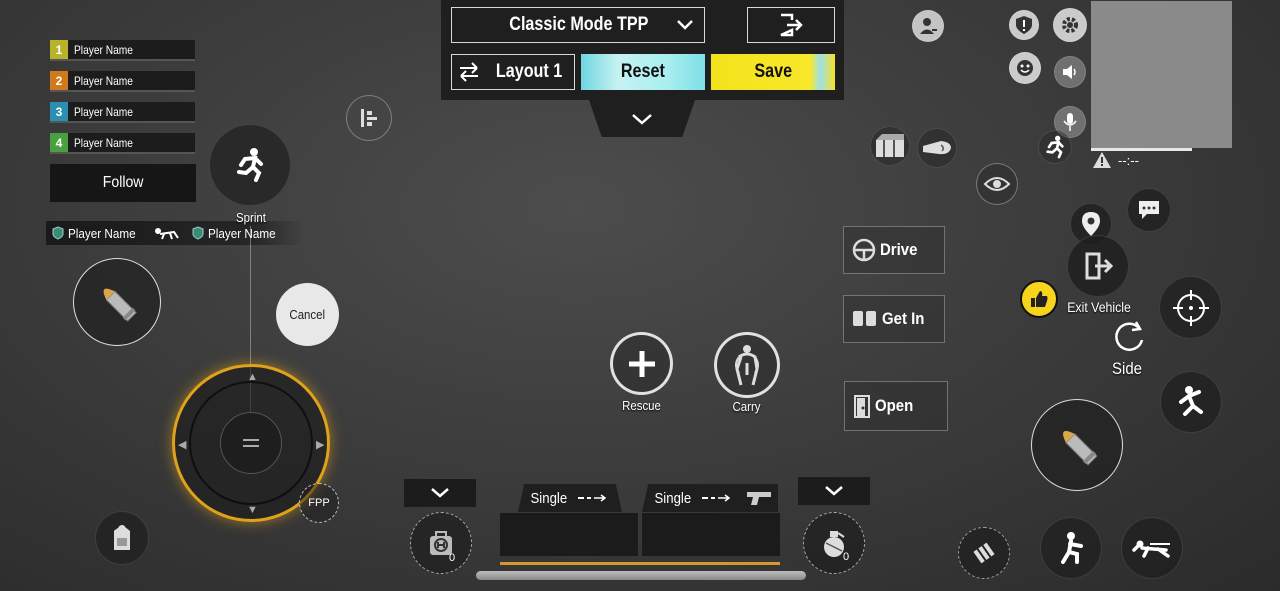  What do you see at coordinates (1161, 74) in the screenshot?
I see `minimap` at bounding box center [1161, 74].